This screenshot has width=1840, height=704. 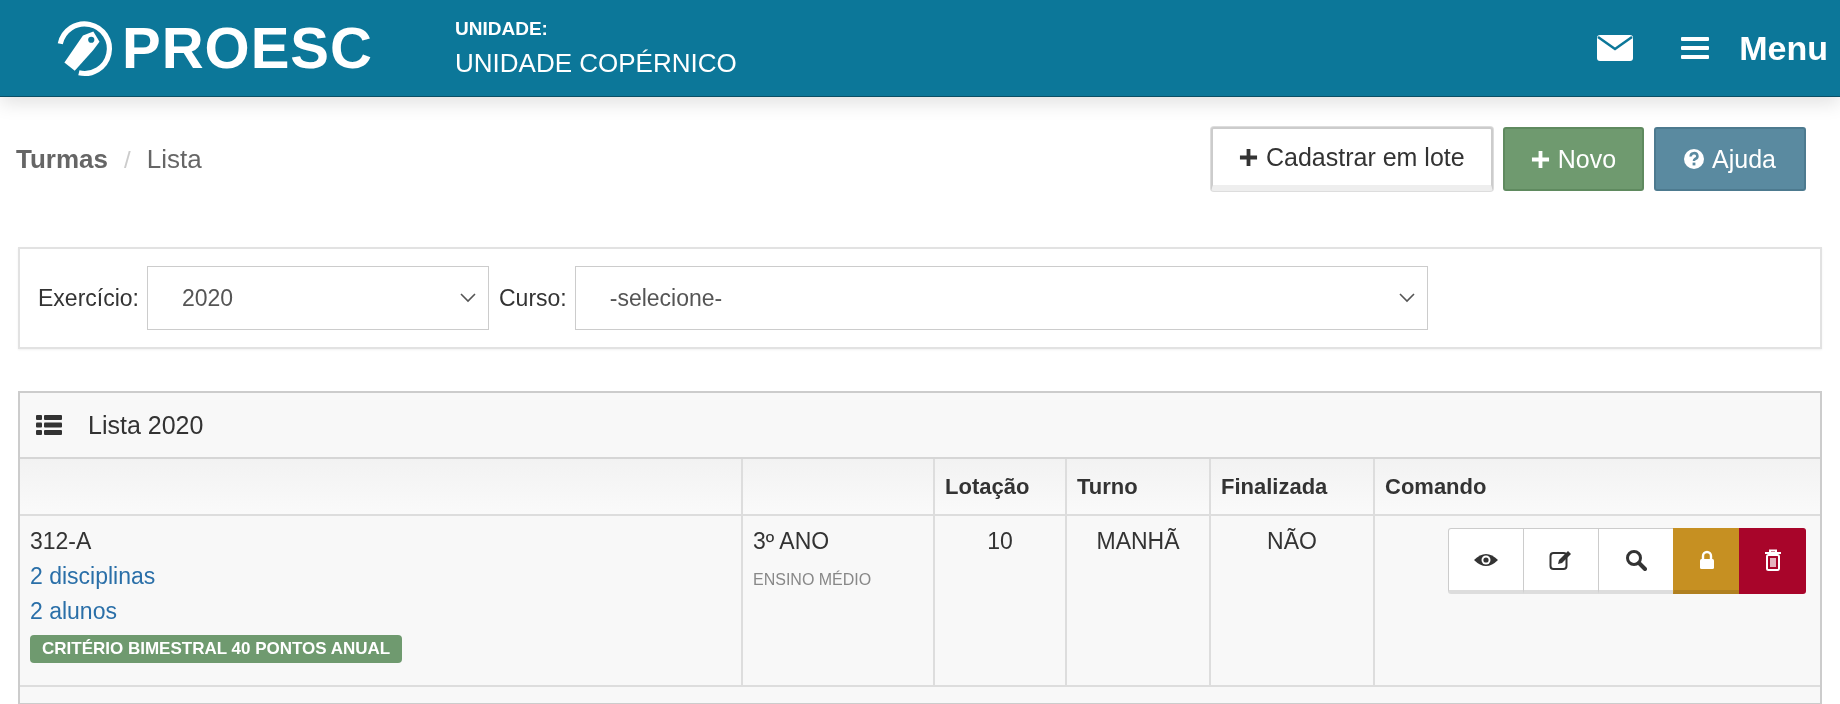 What do you see at coordinates (174, 159) in the screenshot?
I see `breadcrumb-item: Lista` at bounding box center [174, 159].